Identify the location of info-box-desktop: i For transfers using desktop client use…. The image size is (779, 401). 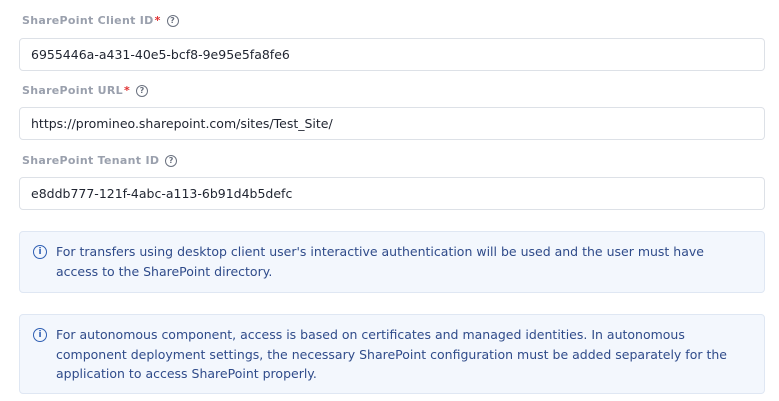
(392, 262).